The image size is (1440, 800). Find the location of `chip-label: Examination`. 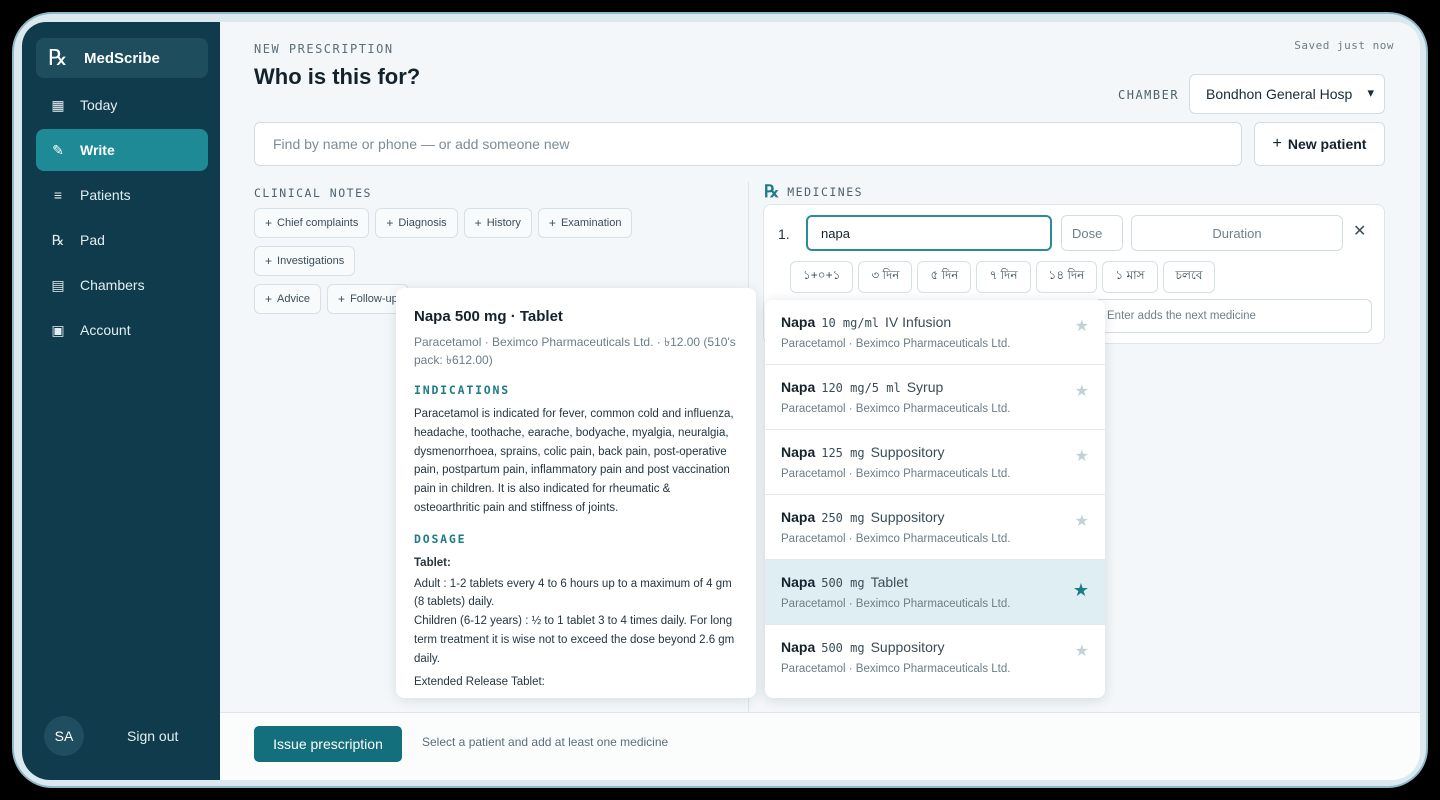

chip-label: Examination is located at coordinates (591, 223).